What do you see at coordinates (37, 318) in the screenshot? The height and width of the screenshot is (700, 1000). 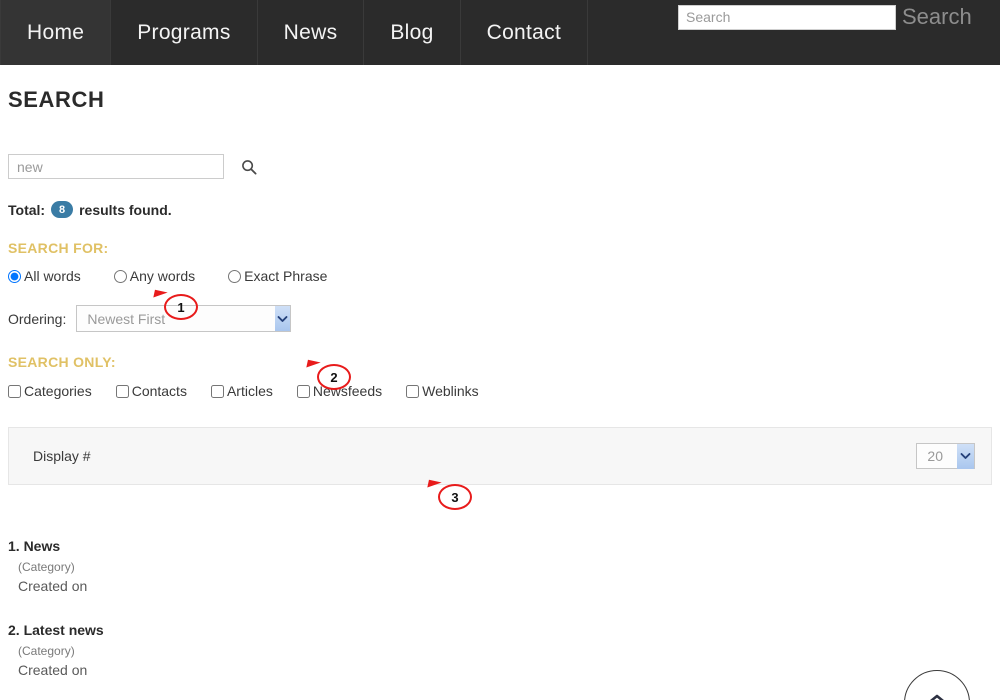 I see `ordering-label: Ordering:` at bounding box center [37, 318].